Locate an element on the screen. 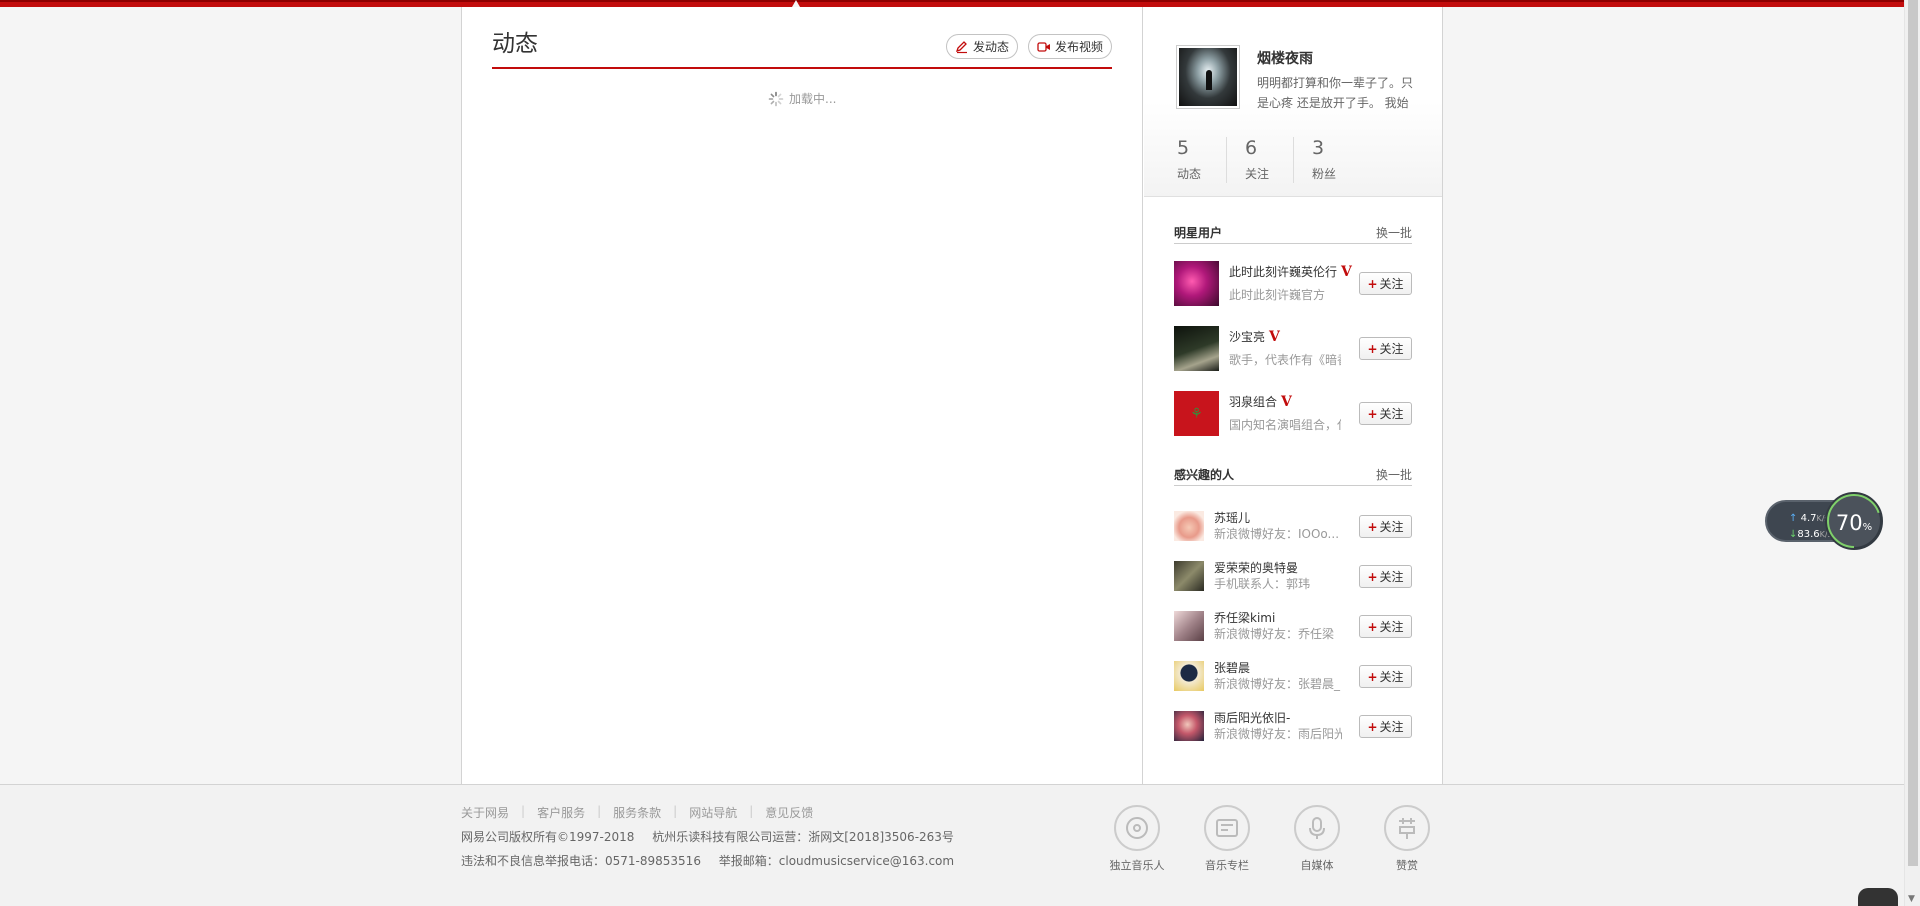 This screenshot has height=906, width=1920. scroll-down-arrow-icon: ▼ is located at coordinates (1911, 899).